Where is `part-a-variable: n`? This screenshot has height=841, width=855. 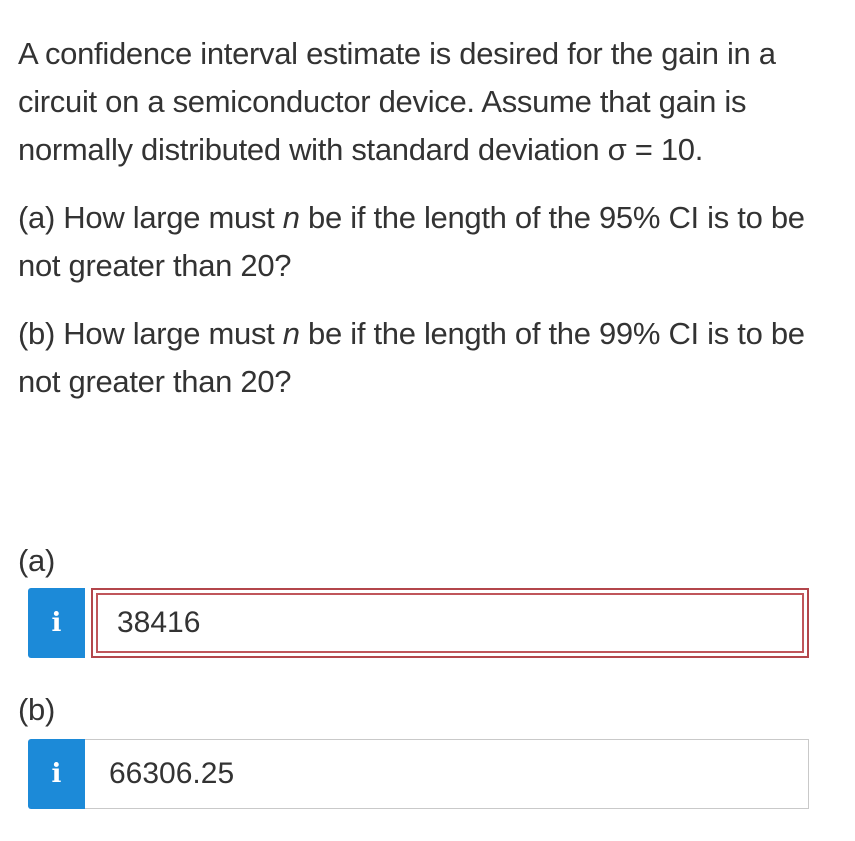 part-a-variable: n is located at coordinates (291, 217).